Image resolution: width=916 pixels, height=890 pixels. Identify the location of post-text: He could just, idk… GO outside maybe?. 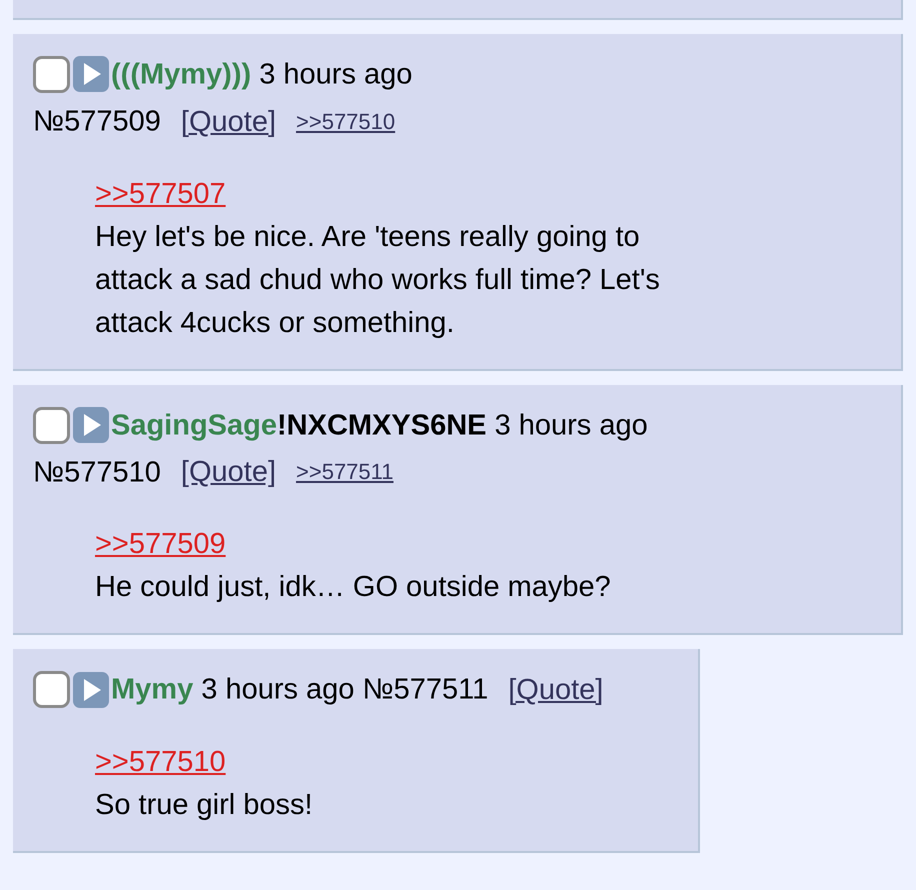
(353, 588).